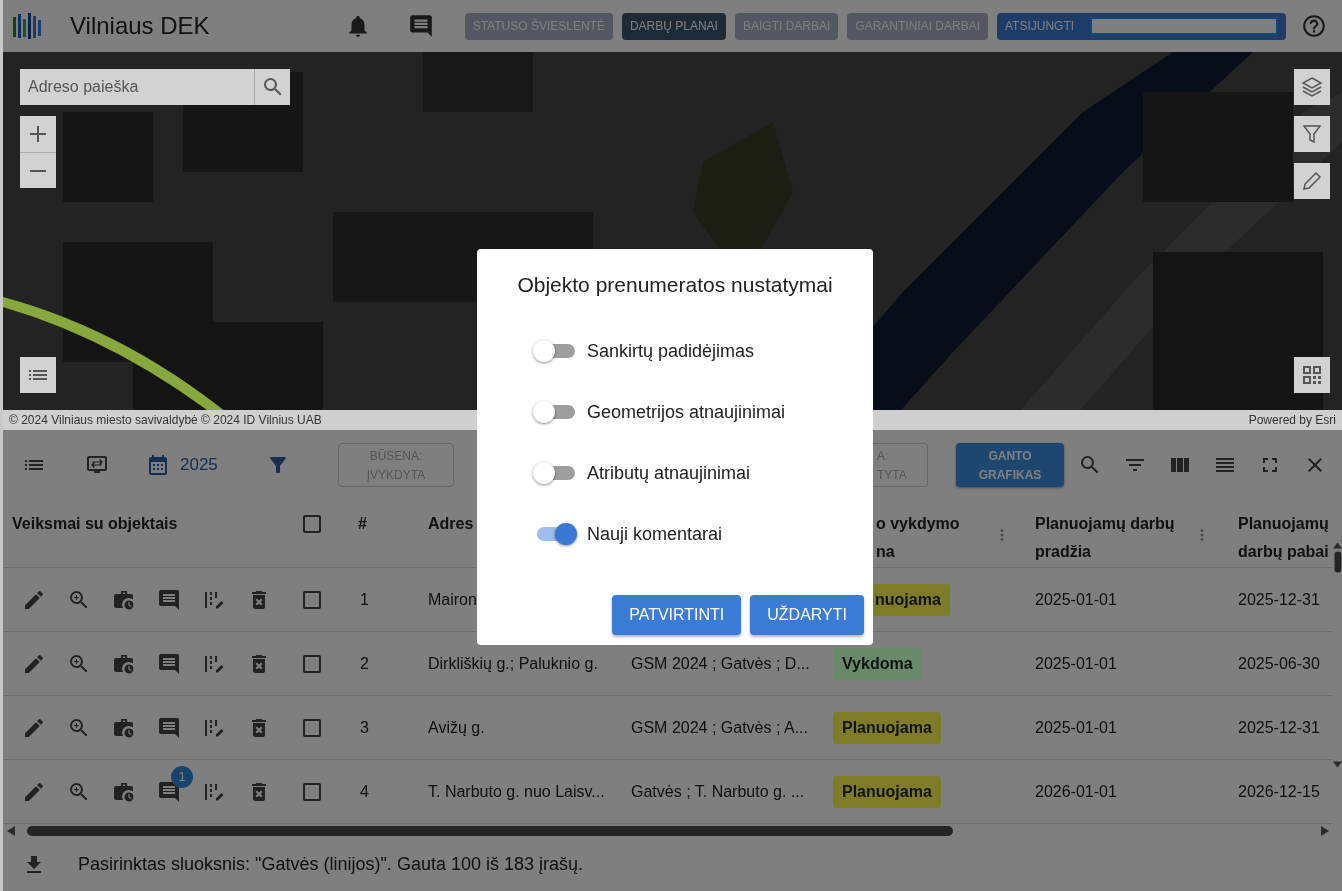 The image size is (1342, 891). Describe the element at coordinates (671, 351) in the screenshot. I see `toggle-label: Sankirtų padidėjimas` at that location.